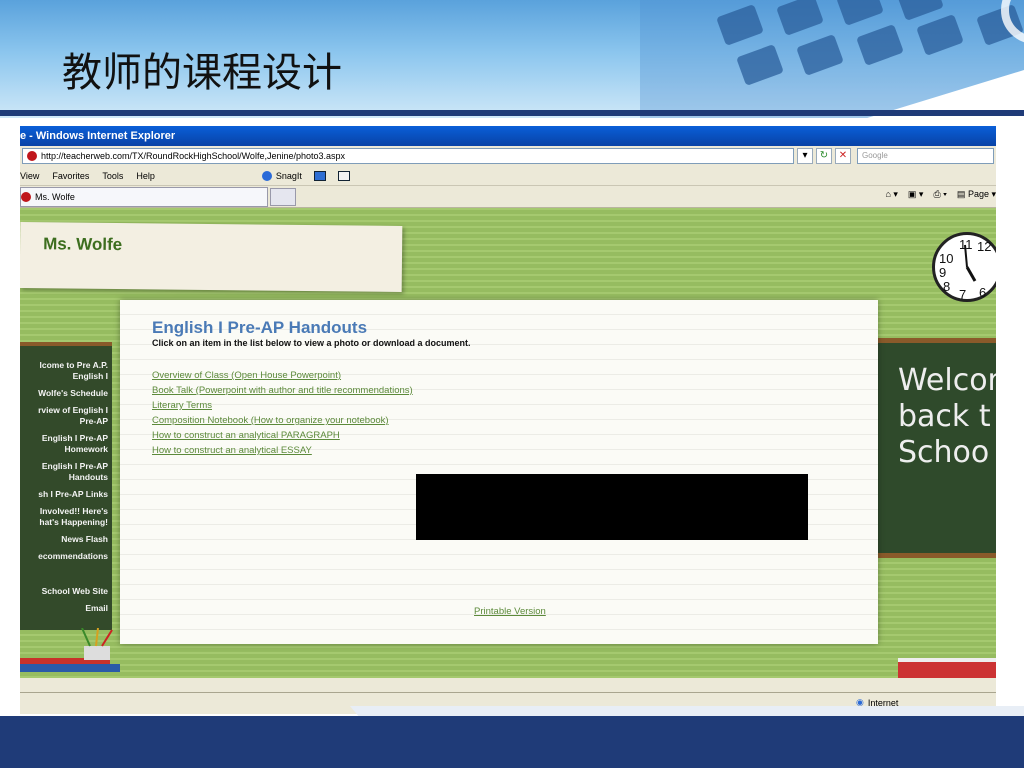 This screenshot has width=1024, height=768. I want to click on snagit-button: SnagIt, so click(305, 175).